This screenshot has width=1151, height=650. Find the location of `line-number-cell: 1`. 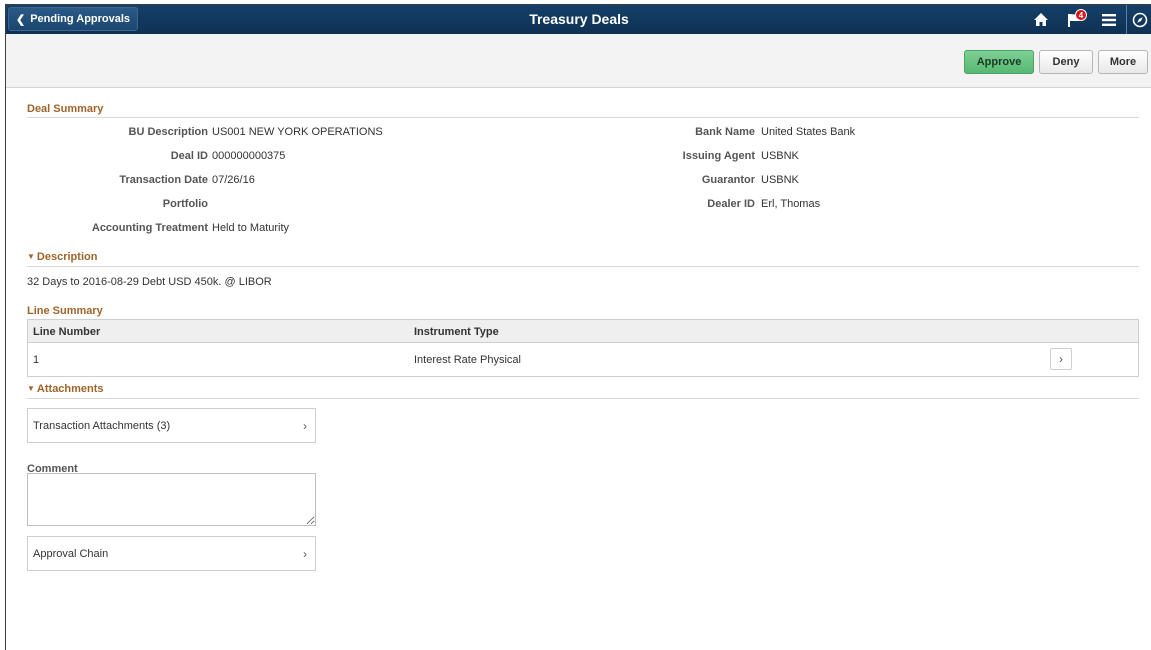

line-number-cell: 1 is located at coordinates (36, 360).